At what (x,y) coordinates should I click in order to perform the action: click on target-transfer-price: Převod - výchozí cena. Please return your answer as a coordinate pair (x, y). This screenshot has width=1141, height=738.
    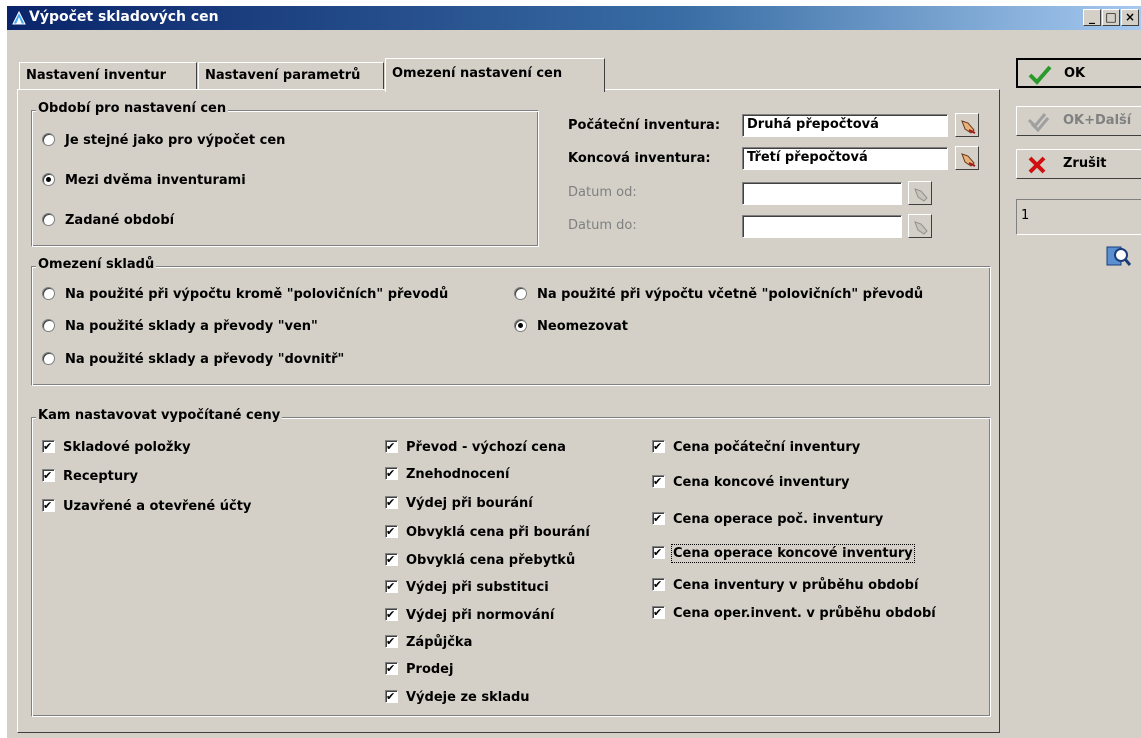
    Looking at the image, I should click on (475, 447).